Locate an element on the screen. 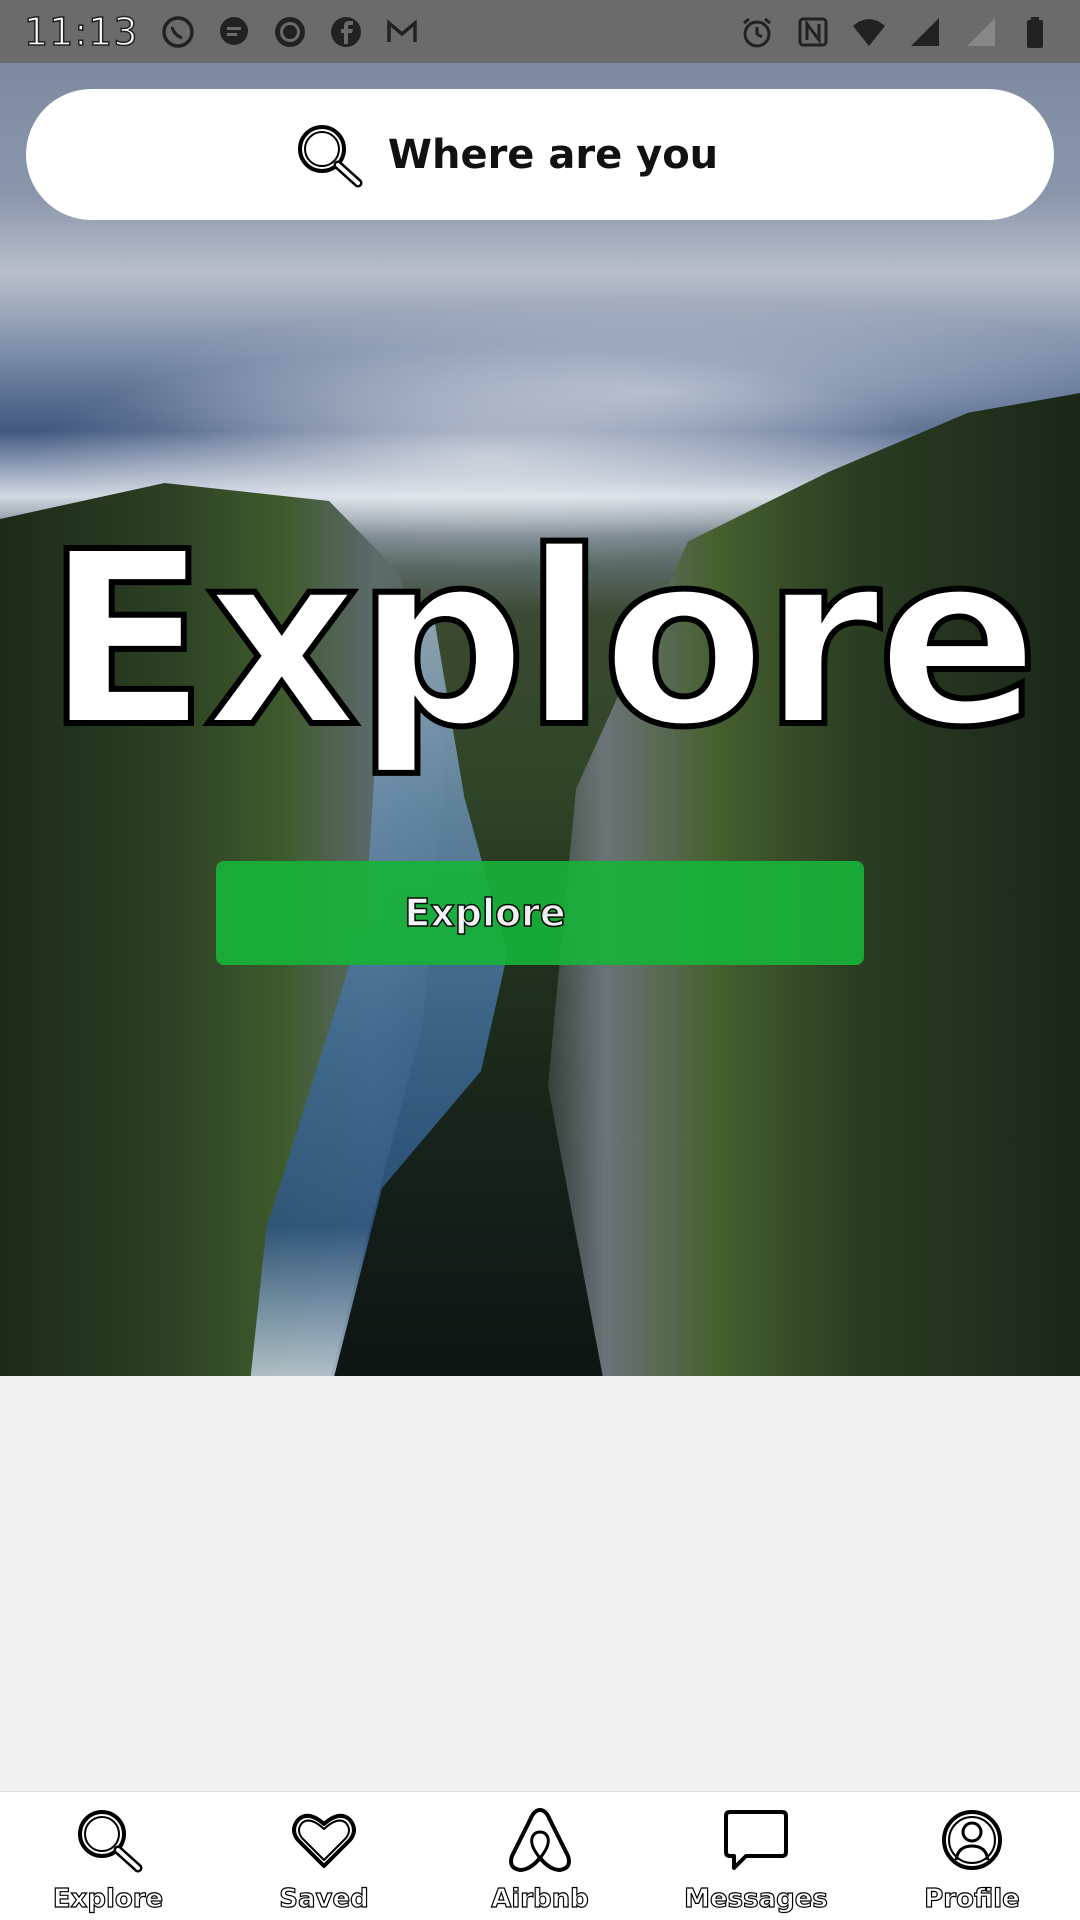  nav-item-airbnb: Airbnb is located at coordinates (540, 1856).